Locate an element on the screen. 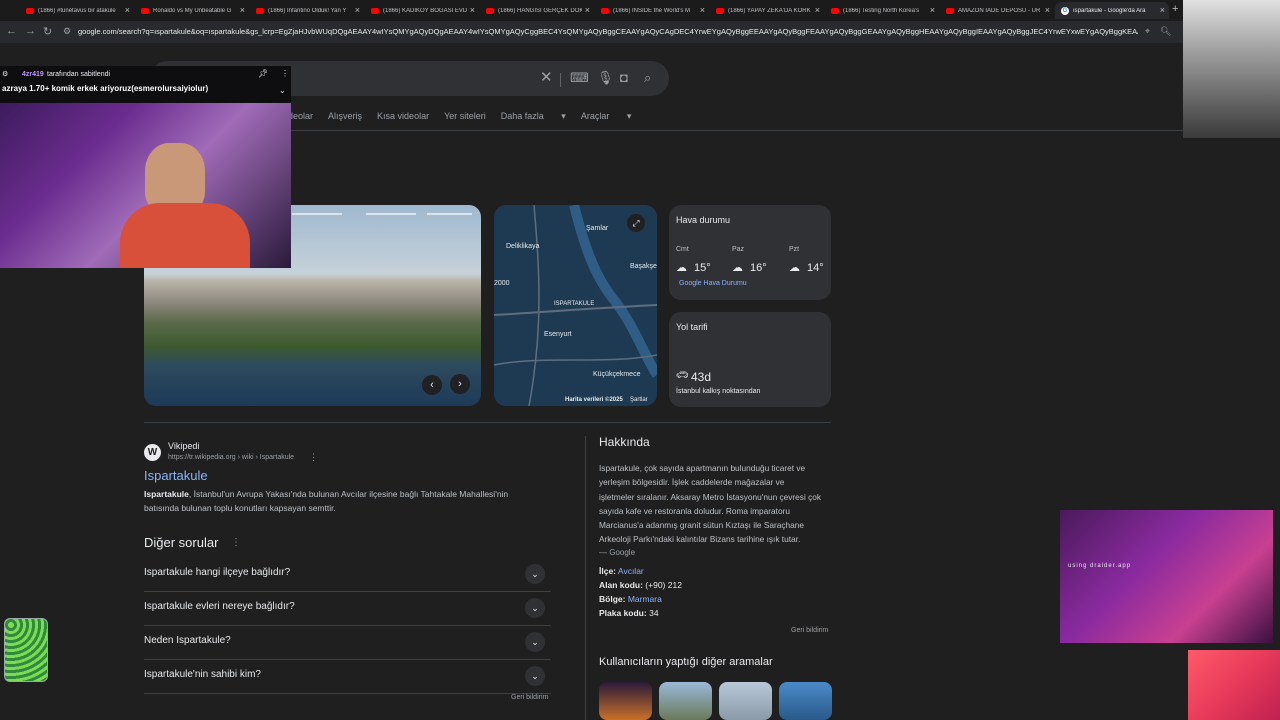 The height and width of the screenshot is (720, 1280). microphone-icon: 🎙︎ is located at coordinates (605, 78).